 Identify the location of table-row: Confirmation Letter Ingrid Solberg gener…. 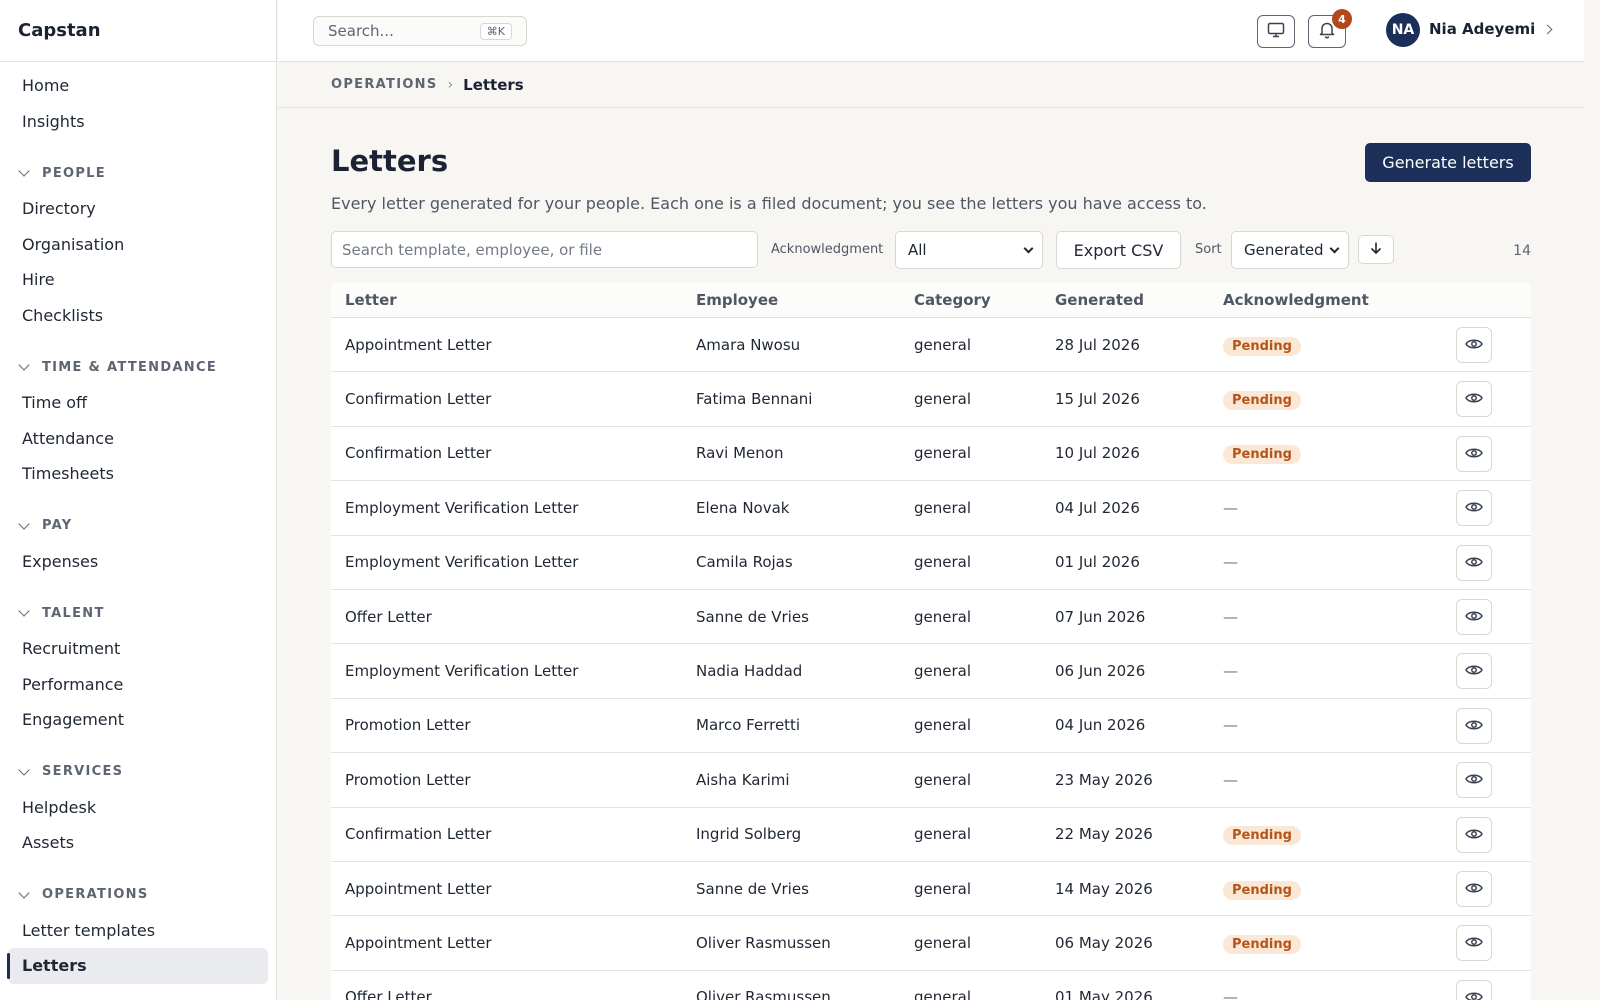
(931, 835).